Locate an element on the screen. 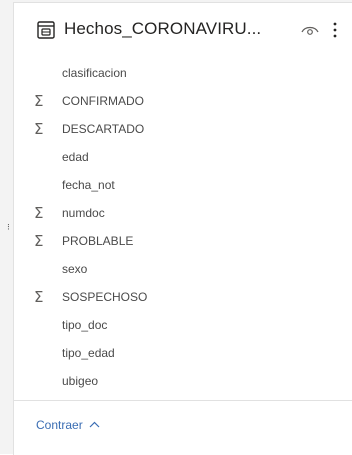 The width and height of the screenshot is (352, 455). field-item-ubigeo: ubigeo is located at coordinates (183, 383).